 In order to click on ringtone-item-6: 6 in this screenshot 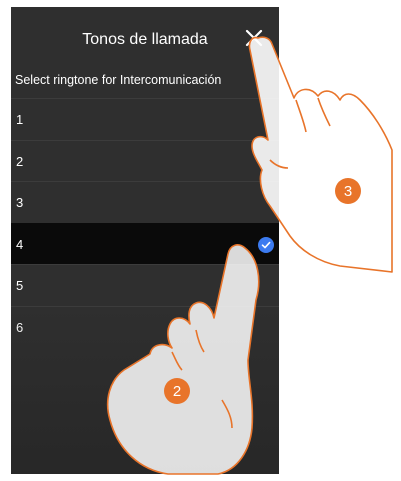, I will do `click(145, 326)`.